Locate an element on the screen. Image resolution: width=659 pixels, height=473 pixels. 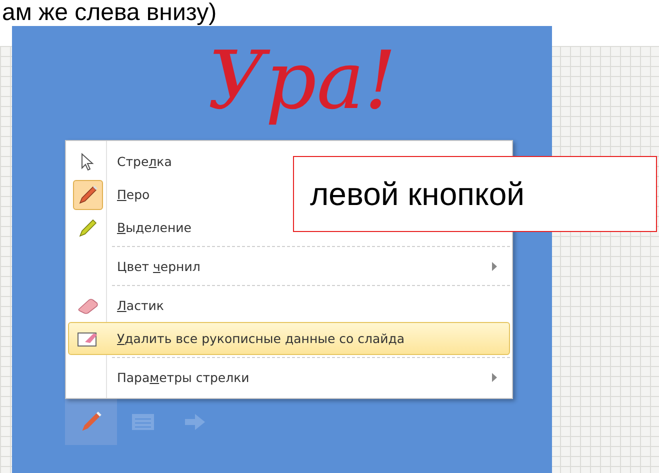
menu-item: Ластик is located at coordinates (289, 305).